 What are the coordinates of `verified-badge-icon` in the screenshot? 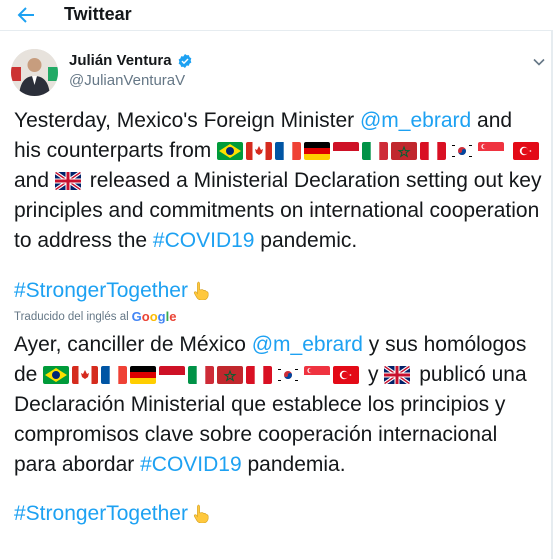 It's located at (184, 60).